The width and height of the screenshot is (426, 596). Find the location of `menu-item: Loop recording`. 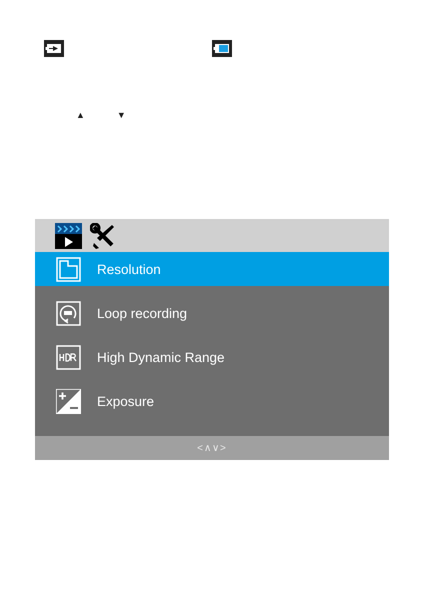

menu-item: Loop recording is located at coordinates (212, 313).